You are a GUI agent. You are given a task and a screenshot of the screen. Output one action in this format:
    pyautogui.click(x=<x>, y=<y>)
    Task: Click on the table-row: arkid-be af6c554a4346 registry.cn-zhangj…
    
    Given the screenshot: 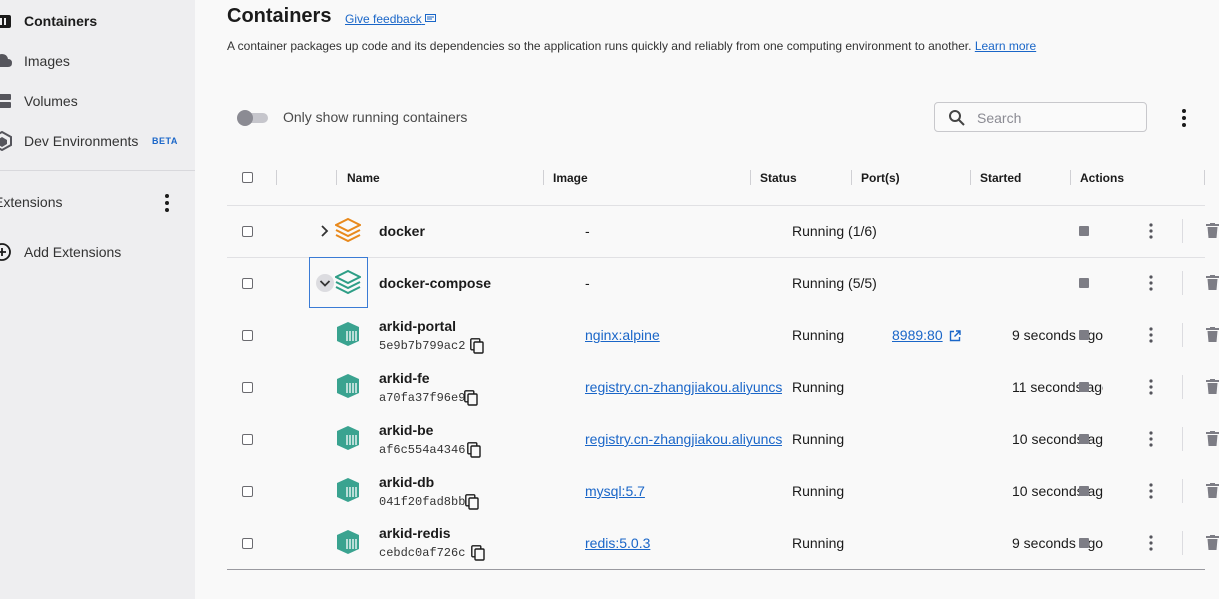 What is the action you would take?
    pyautogui.click(x=723, y=439)
    